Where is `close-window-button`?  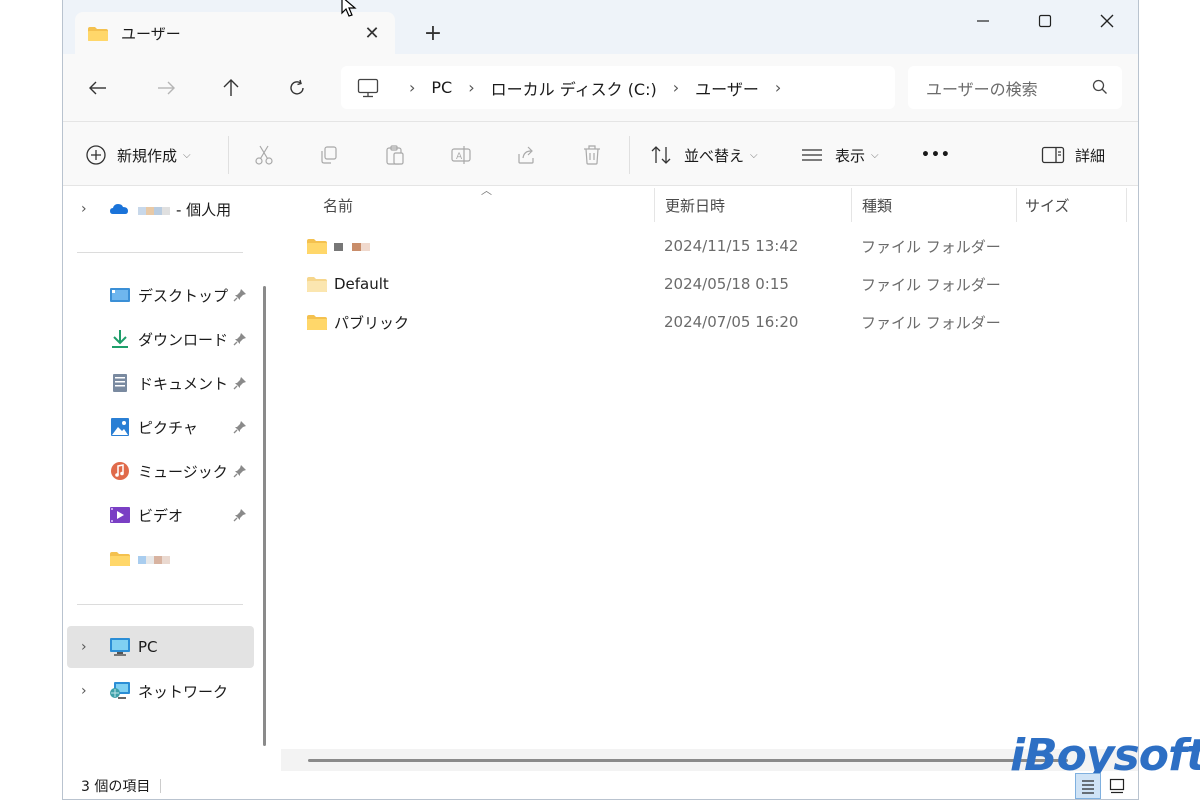
close-window-button is located at coordinates (1107, 21).